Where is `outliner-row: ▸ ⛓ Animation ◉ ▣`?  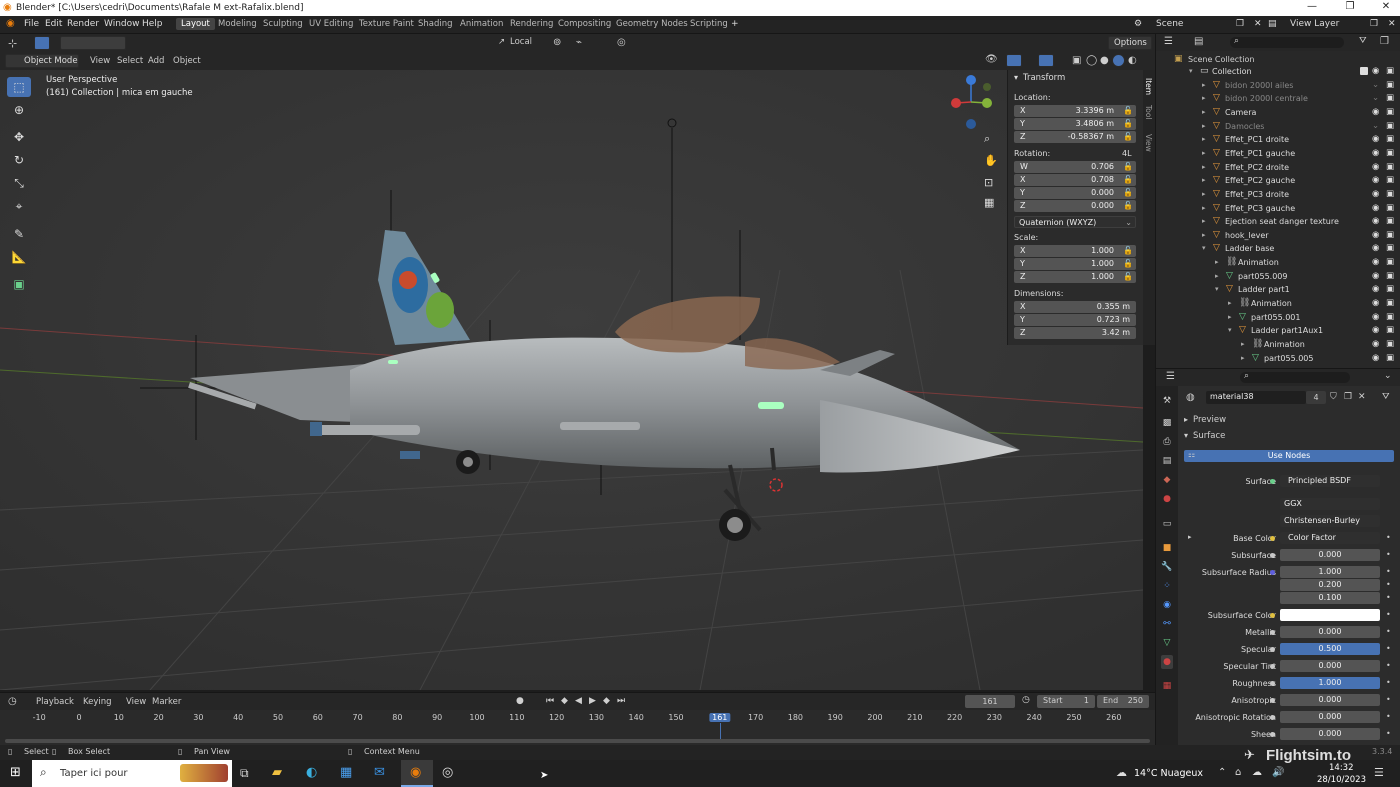 outliner-row: ▸ ⛓ Animation ◉ ▣ is located at coordinates (1278, 304).